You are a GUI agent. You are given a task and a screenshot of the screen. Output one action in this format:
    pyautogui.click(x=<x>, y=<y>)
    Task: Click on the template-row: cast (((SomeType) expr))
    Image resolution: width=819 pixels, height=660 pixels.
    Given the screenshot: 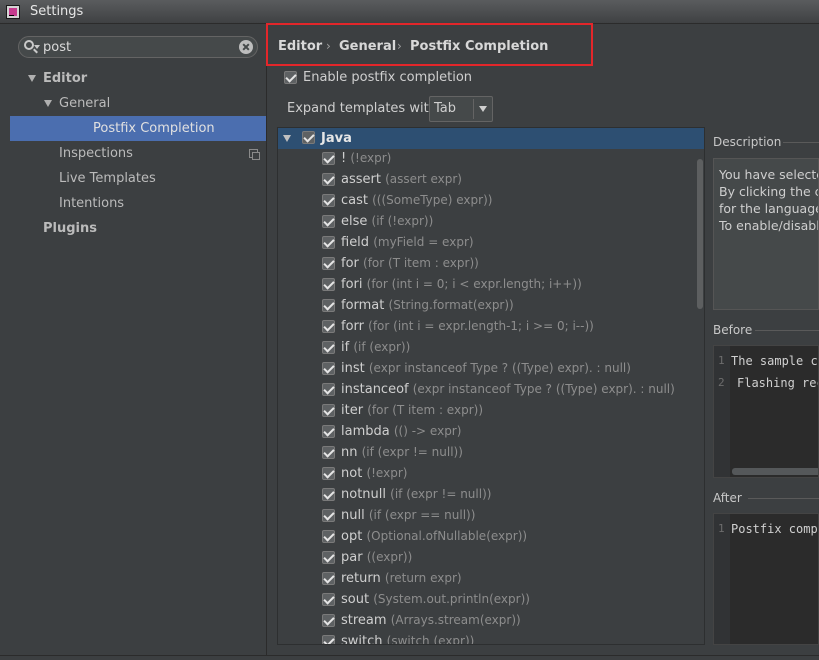 What is the action you would take?
    pyautogui.click(x=491, y=201)
    